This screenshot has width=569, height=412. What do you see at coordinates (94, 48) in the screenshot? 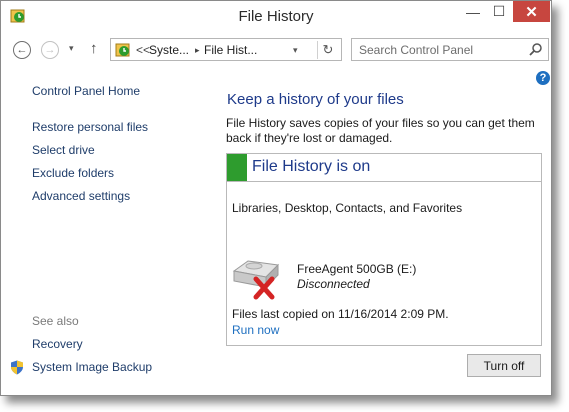
I see `up-arrow-icon: ↑` at bounding box center [94, 48].